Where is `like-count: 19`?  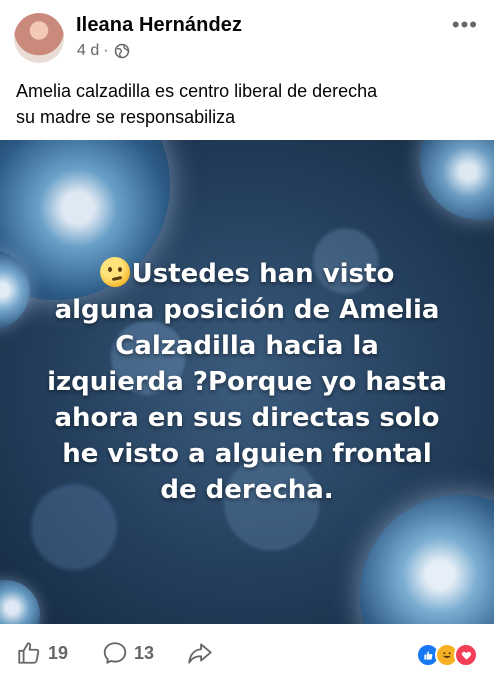
like-count: 19 is located at coordinates (58, 652).